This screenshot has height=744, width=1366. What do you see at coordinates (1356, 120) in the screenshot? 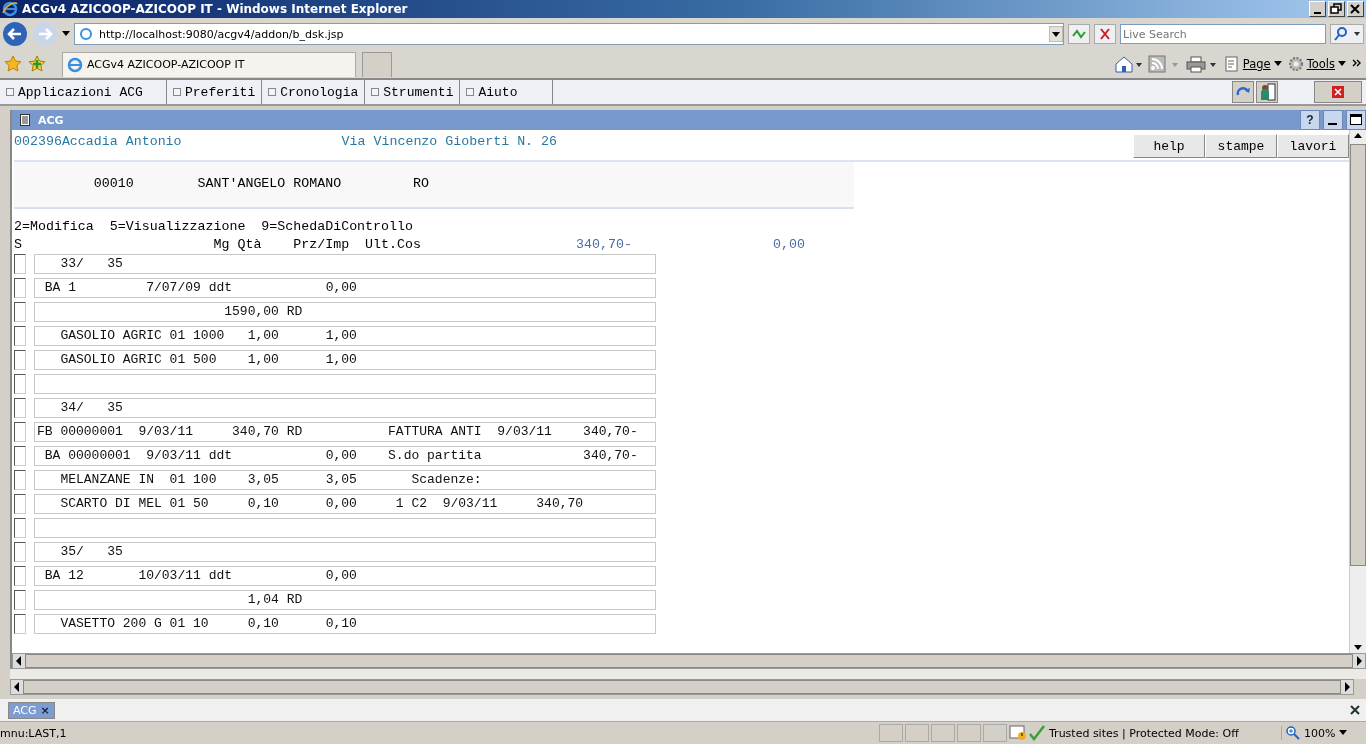
I see `maximize-icon` at bounding box center [1356, 120].